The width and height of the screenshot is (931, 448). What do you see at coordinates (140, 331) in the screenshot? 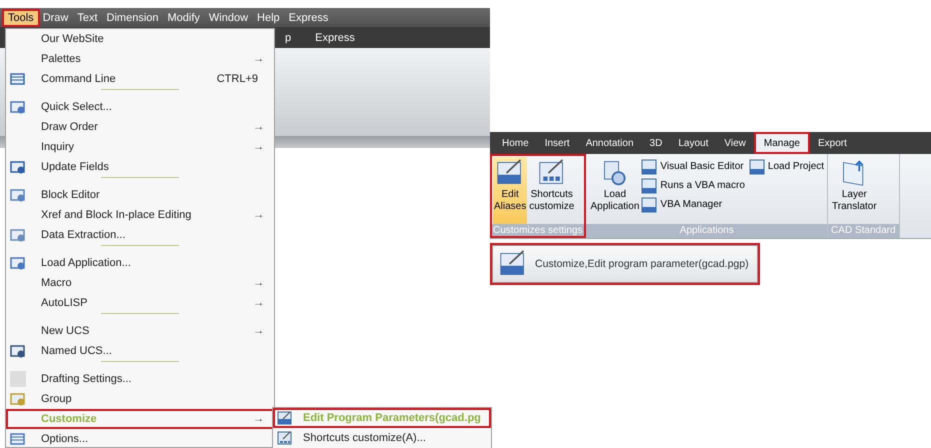
I see `menu-item: New UCS →` at bounding box center [140, 331].